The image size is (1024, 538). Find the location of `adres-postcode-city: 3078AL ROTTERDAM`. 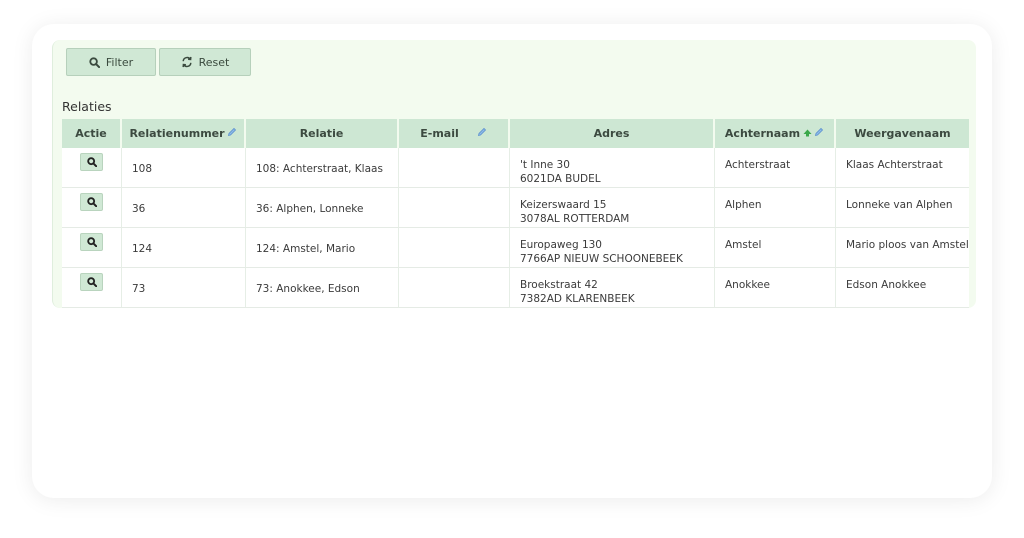

adres-postcode-city: 3078AL ROTTERDAM is located at coordinates (575, 219).